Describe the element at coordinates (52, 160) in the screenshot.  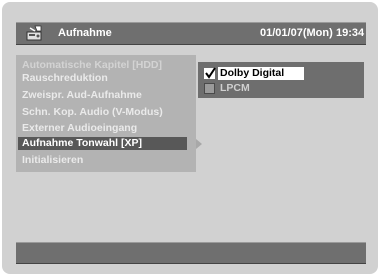
I see `menu-item-initialize: Initialisieren` at that location.